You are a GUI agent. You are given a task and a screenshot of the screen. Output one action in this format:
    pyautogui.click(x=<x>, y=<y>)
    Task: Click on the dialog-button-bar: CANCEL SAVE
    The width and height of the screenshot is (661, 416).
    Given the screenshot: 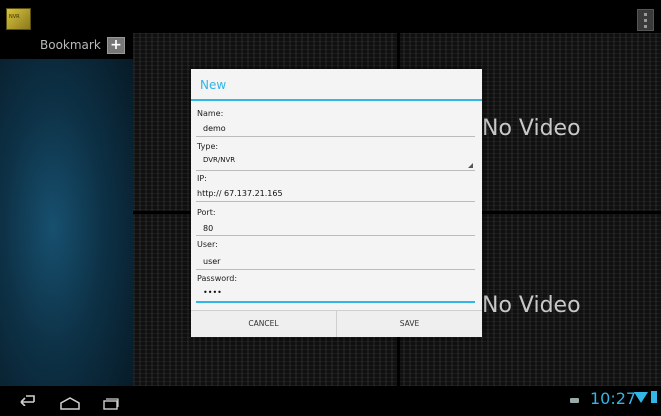 What is the action you would take?
    pyautogui.click(x=336, y=323)
    